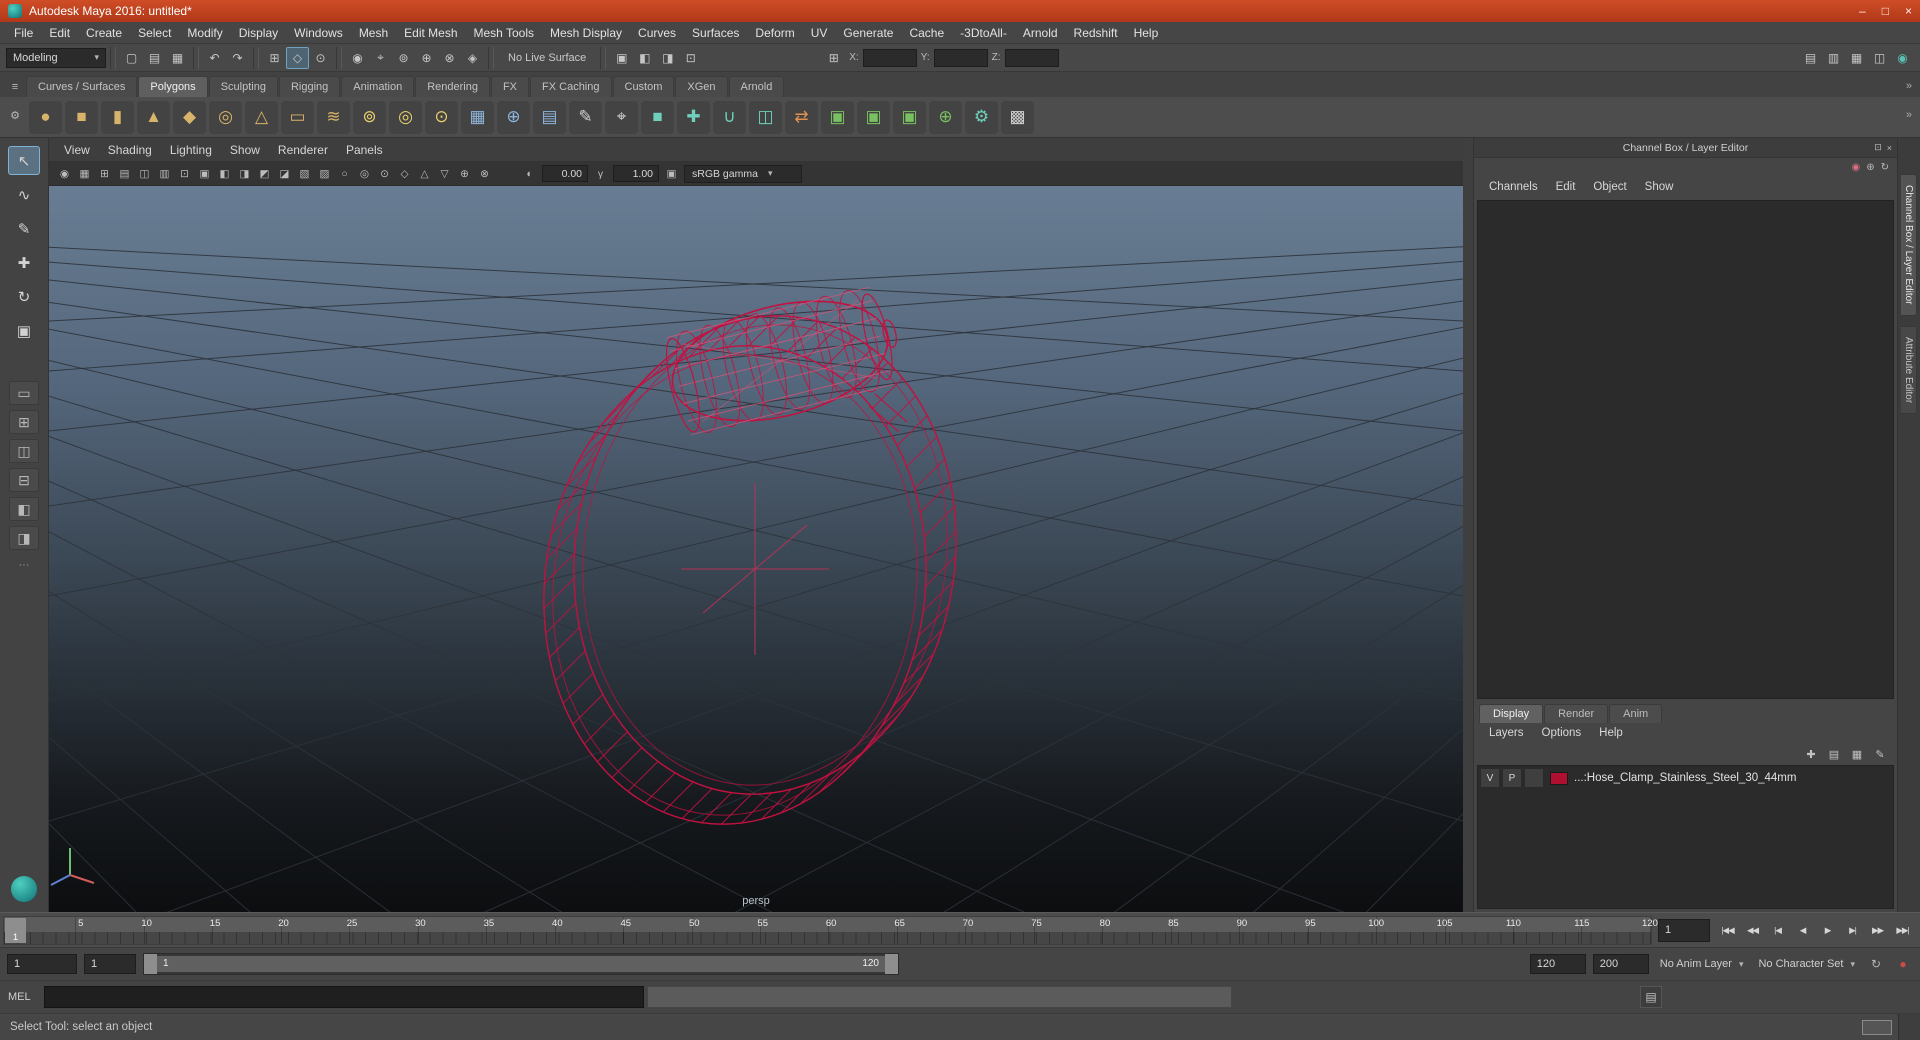  What do you see at coordinates (1876, 964) in the screenshot?
I see `playback-options-icon: ↻` at bounding box center [1876, 964].